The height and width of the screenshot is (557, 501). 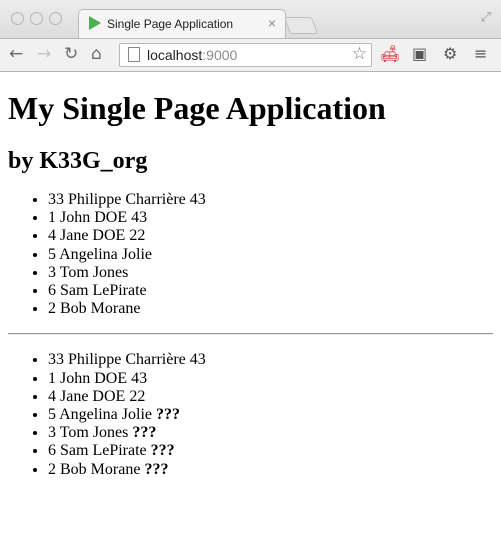 I want to click on play-favicon-icon, so click(x=95, y=23).